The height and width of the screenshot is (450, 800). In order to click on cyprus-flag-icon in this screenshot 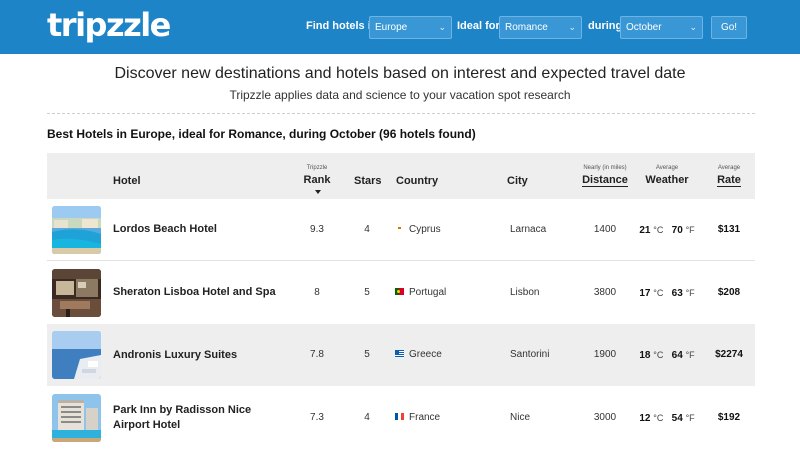, I will do `click(399, 228)`.